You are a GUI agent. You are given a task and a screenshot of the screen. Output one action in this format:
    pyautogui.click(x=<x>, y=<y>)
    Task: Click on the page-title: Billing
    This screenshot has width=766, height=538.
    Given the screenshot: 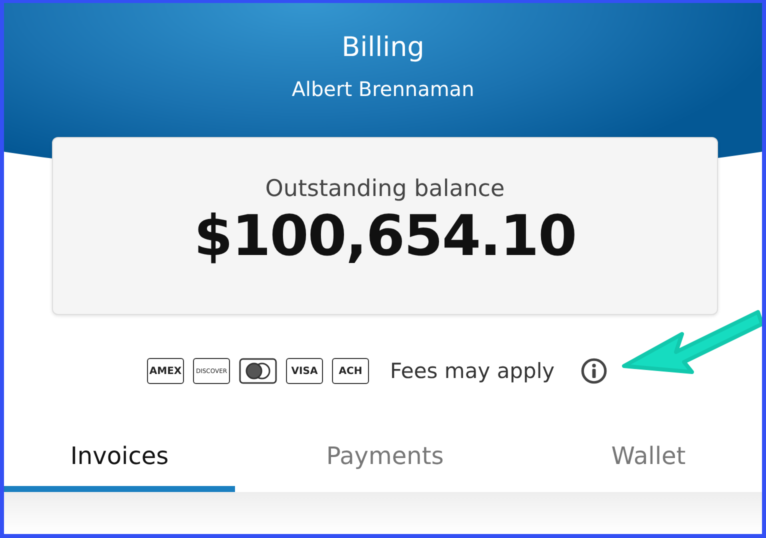 What is the action you would take?
    pyautogui.click(x=383, y=47)
    